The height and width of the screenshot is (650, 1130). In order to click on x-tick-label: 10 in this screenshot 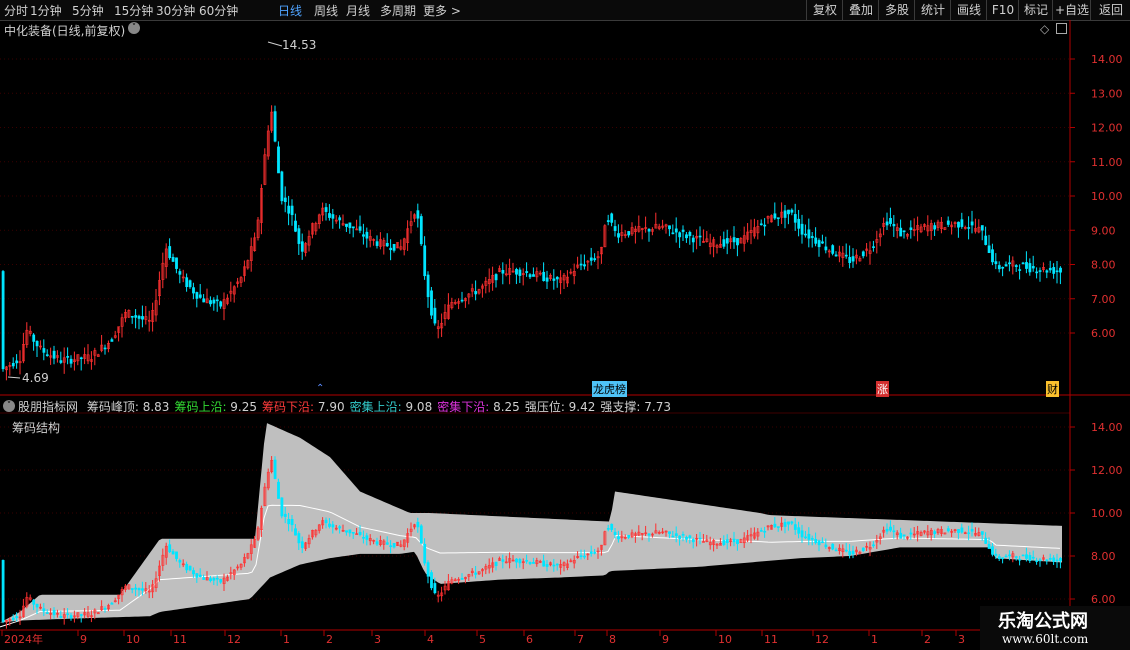, I will do `click(725, 639)`.